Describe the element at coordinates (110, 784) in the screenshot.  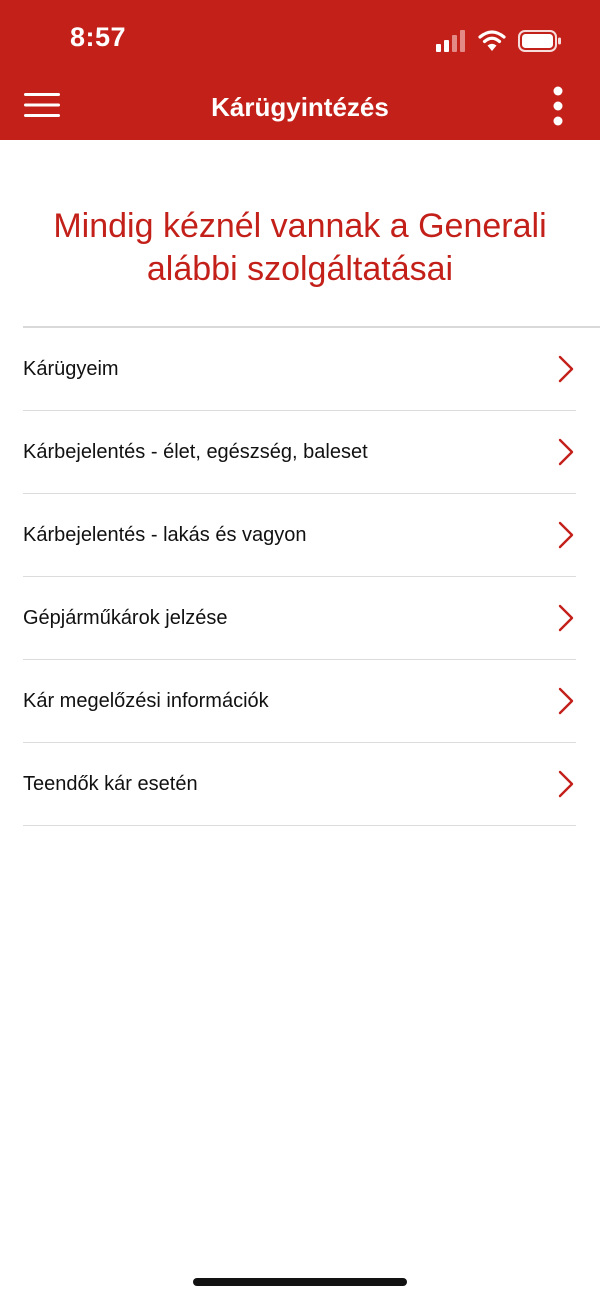
I see `menu-item-label: Teendők kár esetén` at that location.